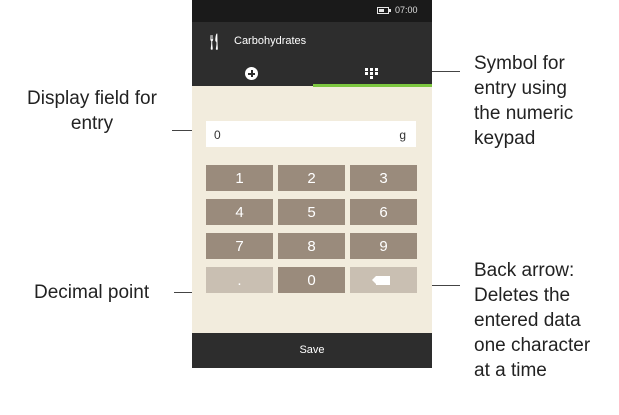 The height and width of the screenshot is (415, 619). I want to click on save-button: Save, so click(312, 350).